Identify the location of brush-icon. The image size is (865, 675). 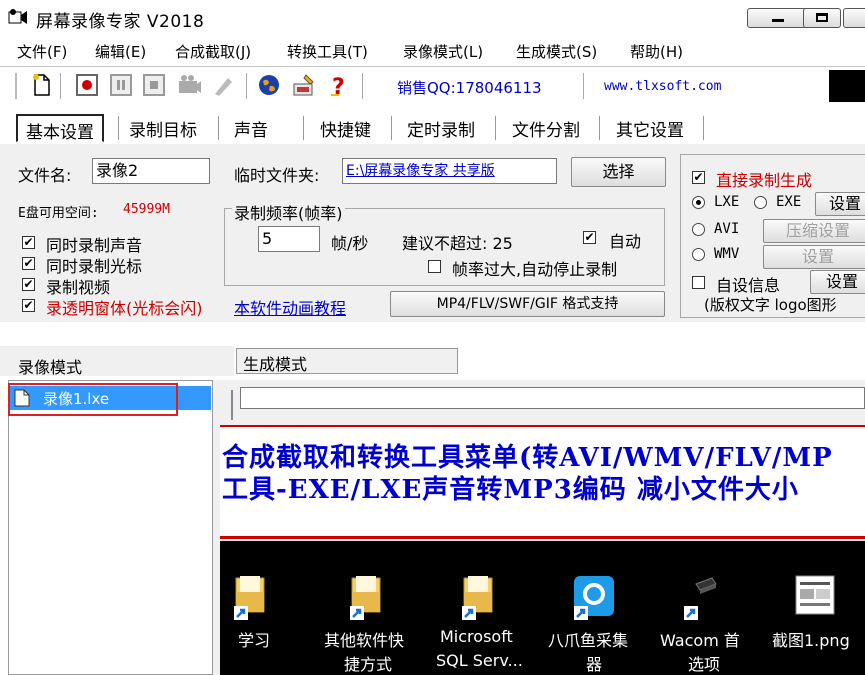
(223, 85).